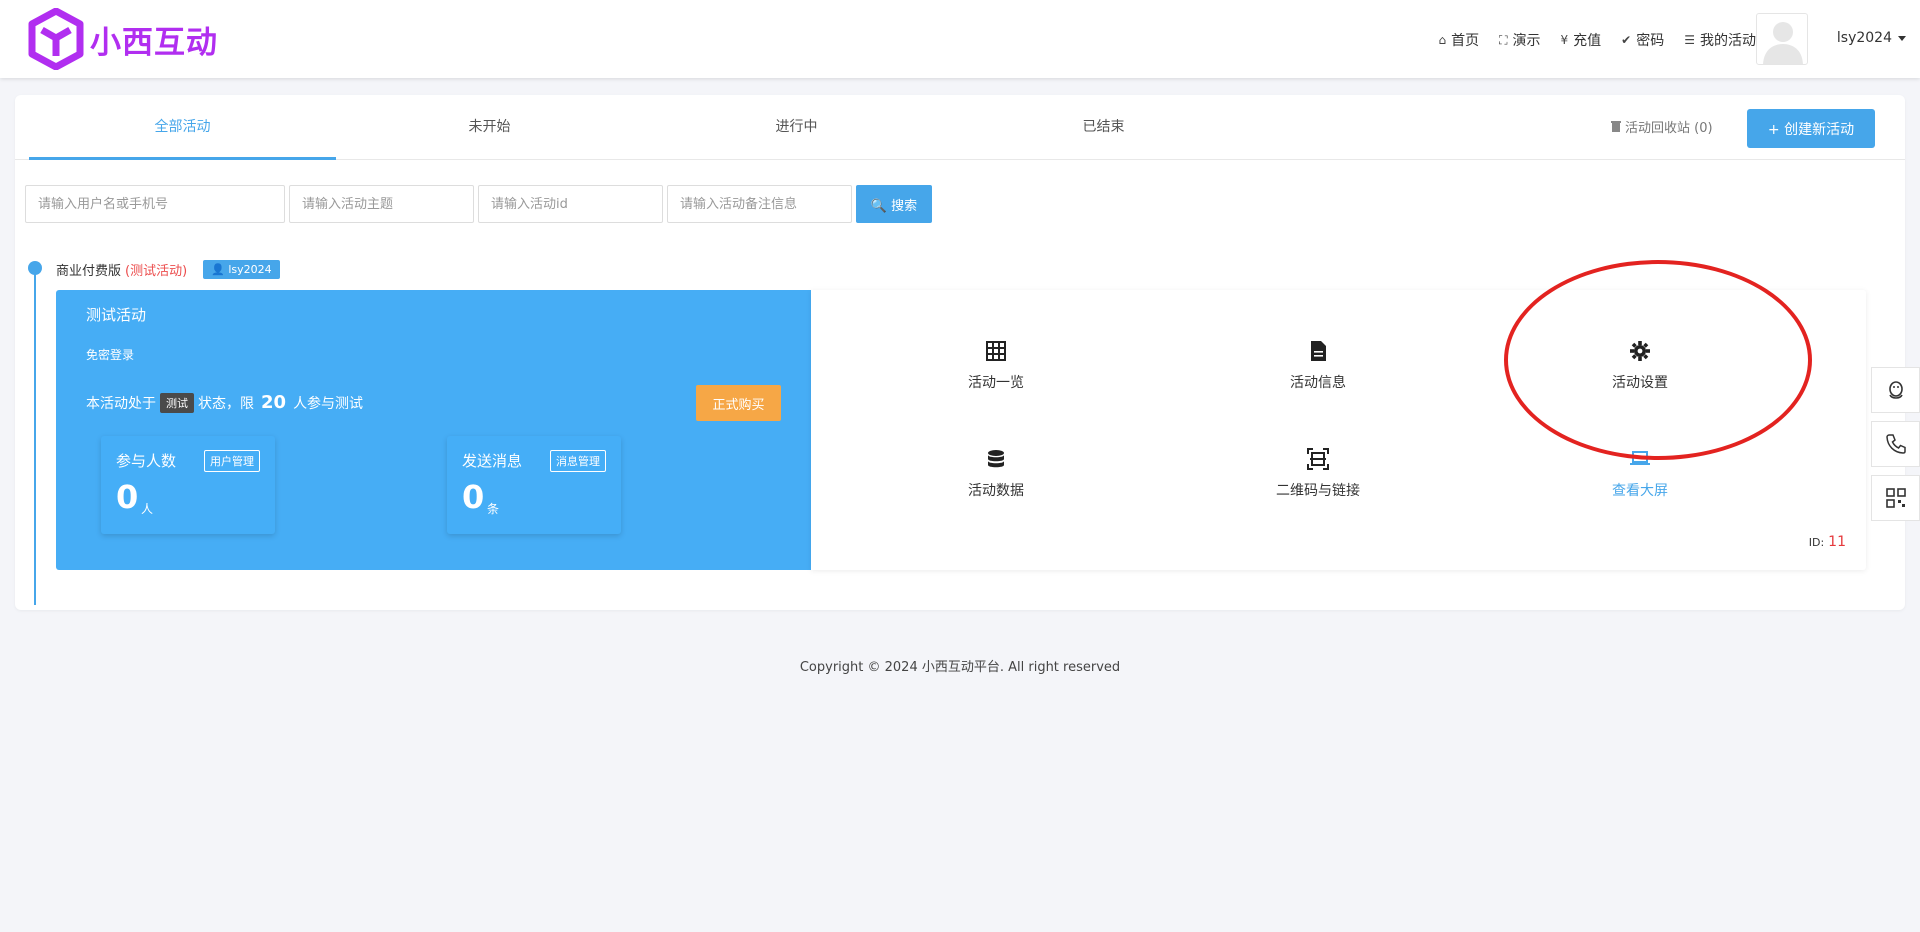 The image size is (1920, 932). What do you see at coordinates (1465, 41) in the screenshot?
I see `nav-label: 首页` at bounding box center [1465, 41].